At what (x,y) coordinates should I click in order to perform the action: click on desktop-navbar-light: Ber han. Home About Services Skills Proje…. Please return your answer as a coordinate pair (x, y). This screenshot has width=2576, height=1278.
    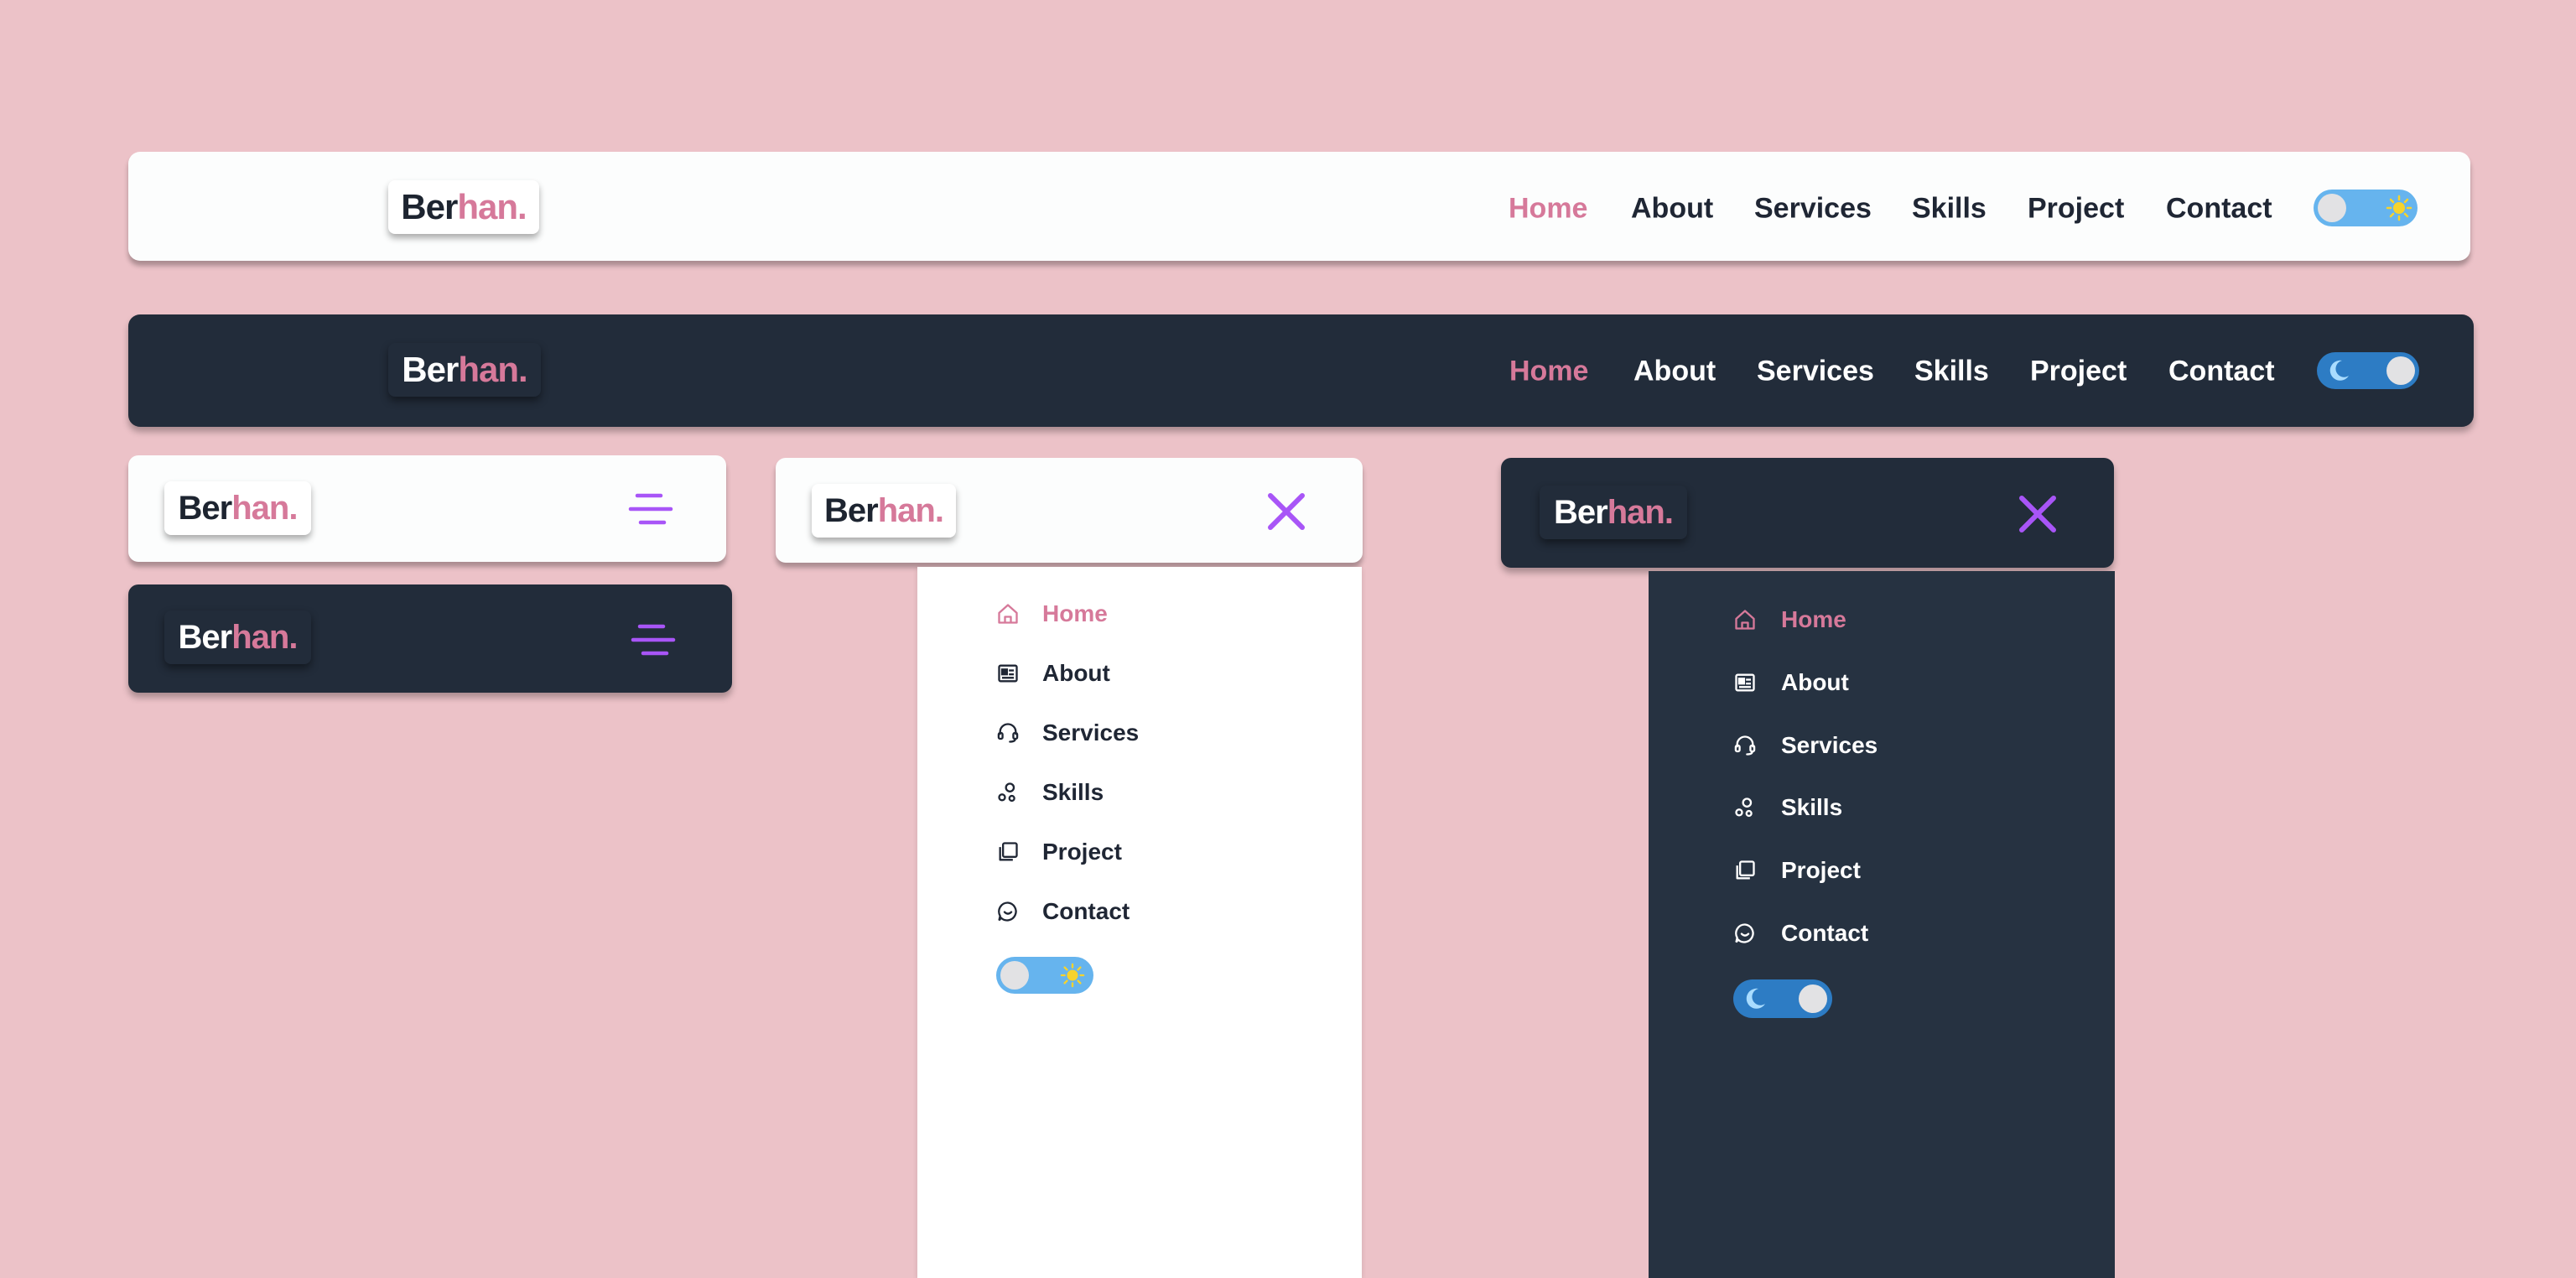
    Looking at the image, I should click on (1299, 206).